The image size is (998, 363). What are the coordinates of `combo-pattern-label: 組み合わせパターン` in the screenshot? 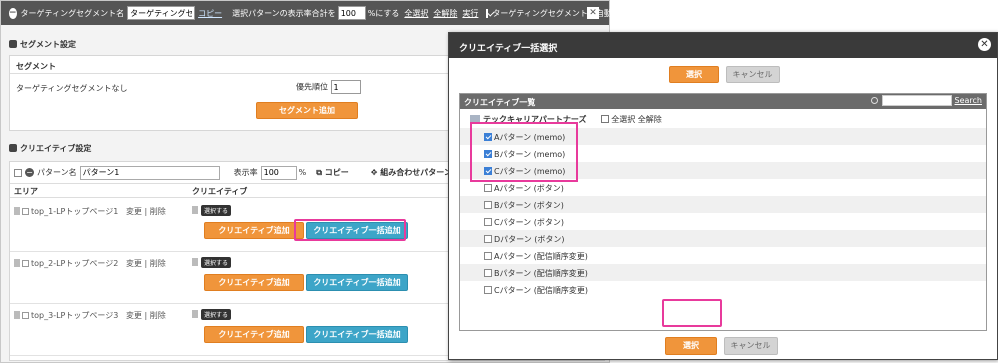 It's located at (416, 172).